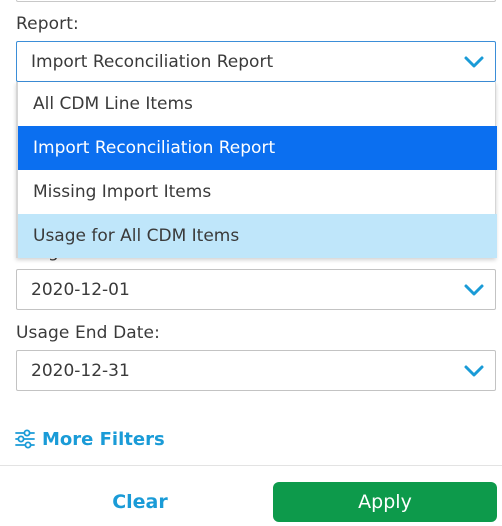  What do you see at coordinates (256, 370) in the screenshot?
I see `usage-end-select: 2020-12-31` at bounding box center [256, 370].